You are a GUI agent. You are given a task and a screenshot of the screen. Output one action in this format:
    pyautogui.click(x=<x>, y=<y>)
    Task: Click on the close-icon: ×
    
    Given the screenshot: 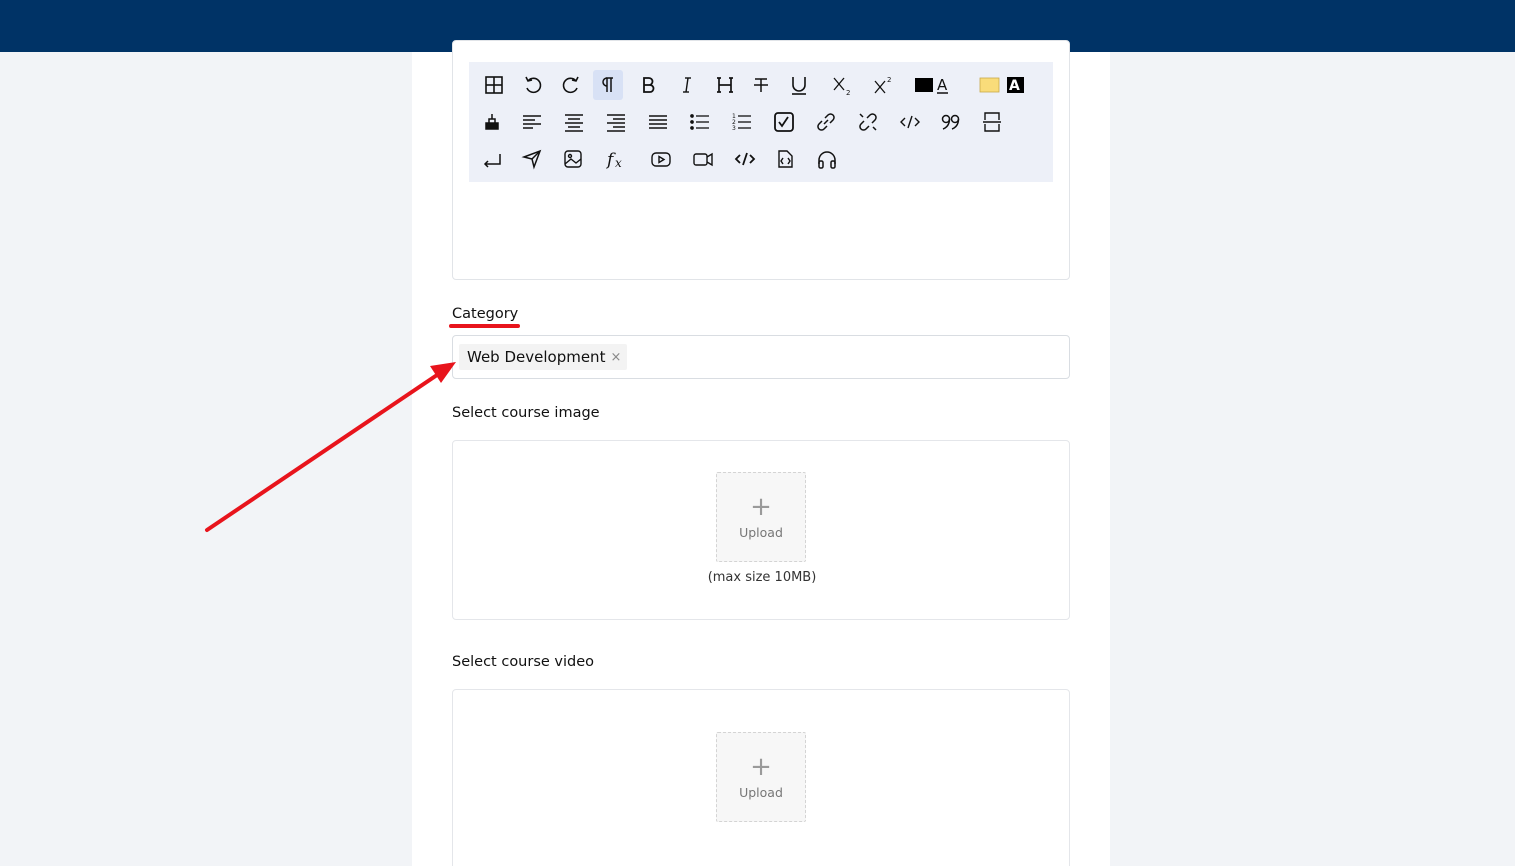 What is the action you would take?
    pyautogui.click(x=615, y=357)
    